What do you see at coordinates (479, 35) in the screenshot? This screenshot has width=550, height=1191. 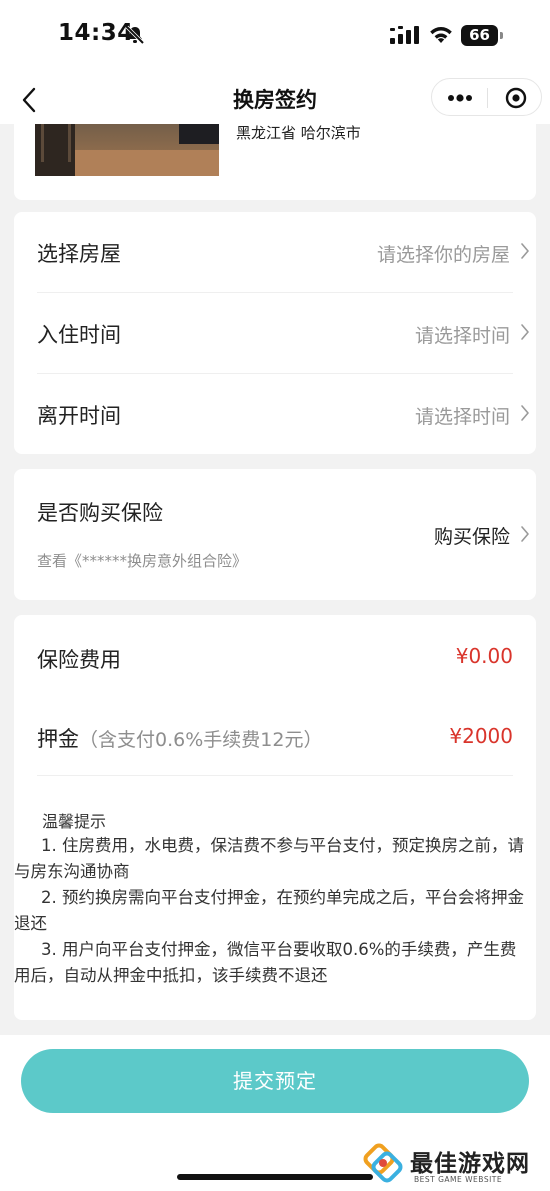 I see `battery-icon: 66` at bounding box center [479, 35].